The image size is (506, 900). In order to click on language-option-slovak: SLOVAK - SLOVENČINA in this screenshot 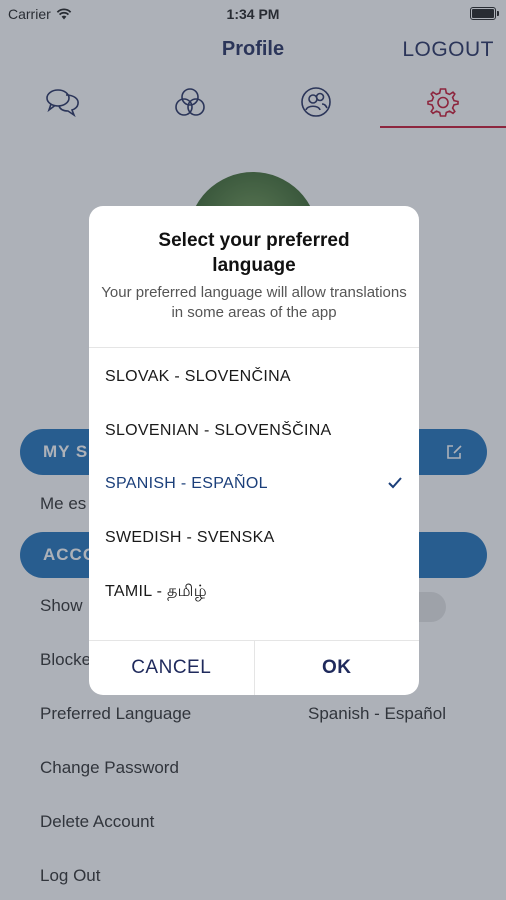, I will do `click(254, 377)`.